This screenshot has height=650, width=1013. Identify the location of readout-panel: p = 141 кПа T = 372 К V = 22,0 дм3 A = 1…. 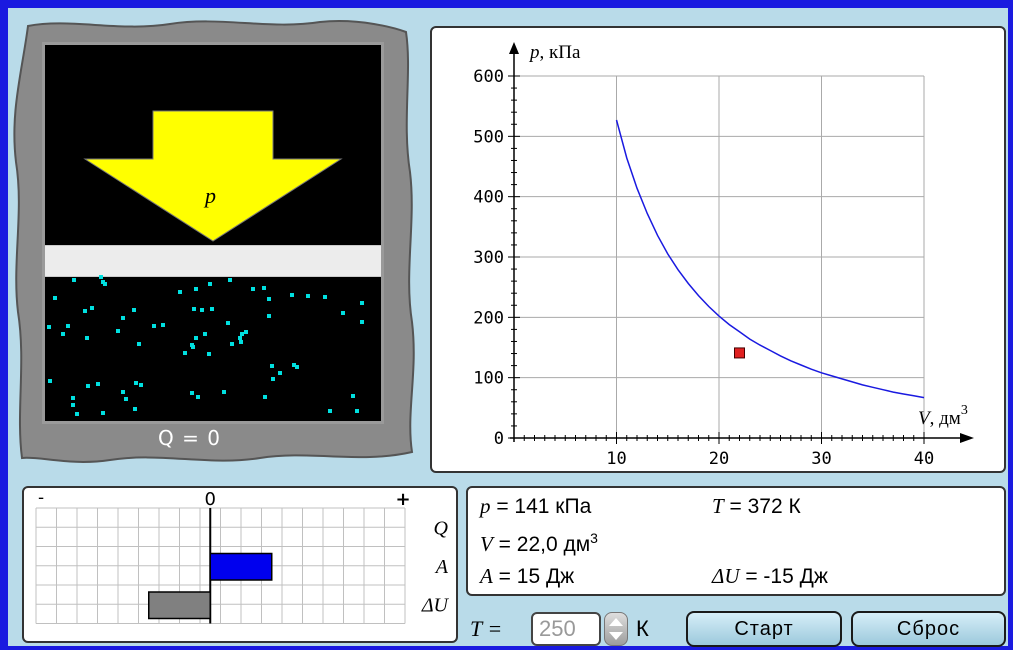
(736, 541).